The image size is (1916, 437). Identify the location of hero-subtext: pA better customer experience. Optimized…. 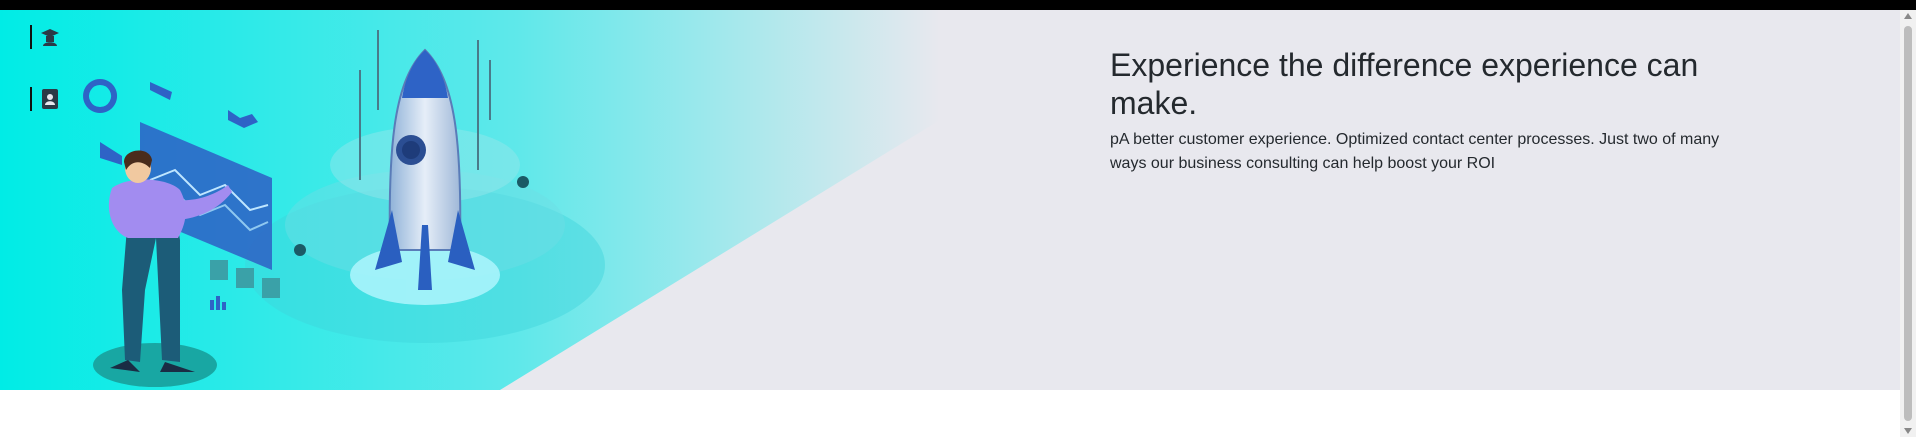
(1415, 151).